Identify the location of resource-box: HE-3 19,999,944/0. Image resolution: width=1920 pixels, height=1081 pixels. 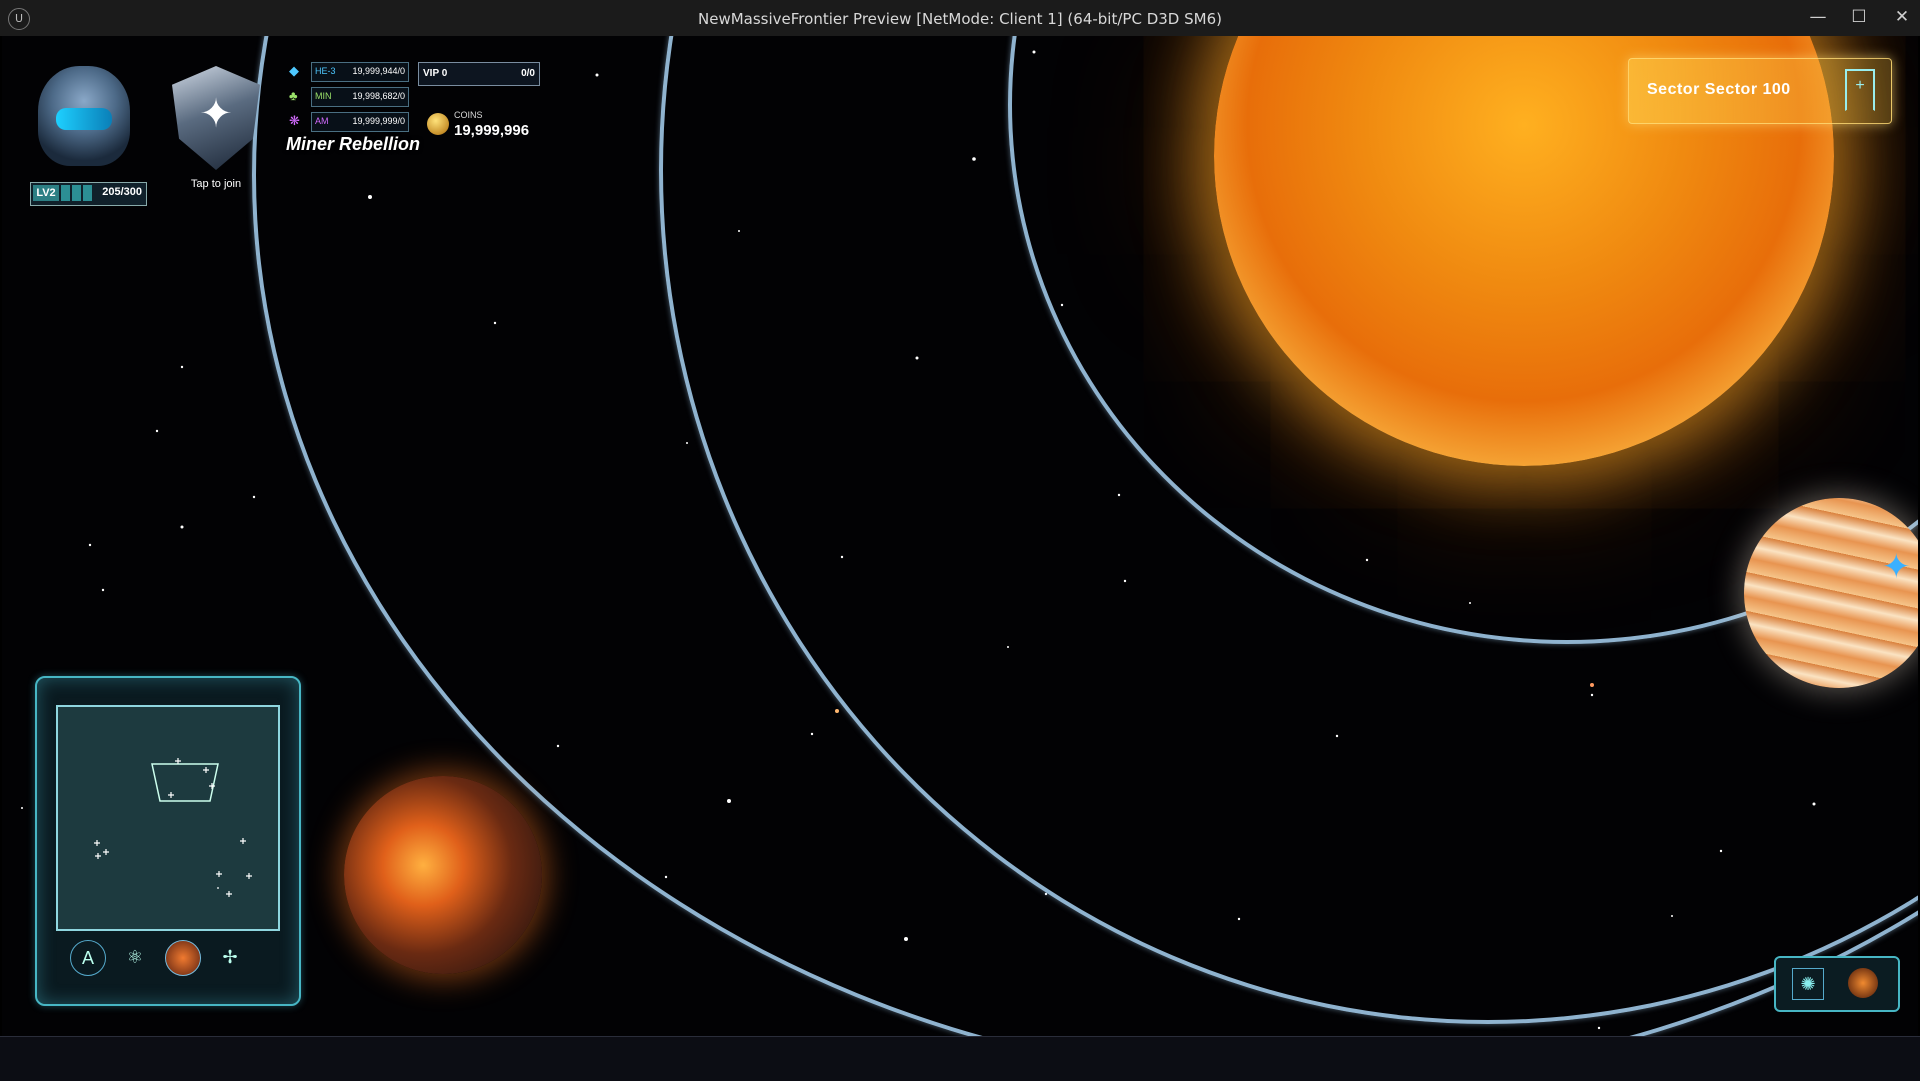
(360, 72).